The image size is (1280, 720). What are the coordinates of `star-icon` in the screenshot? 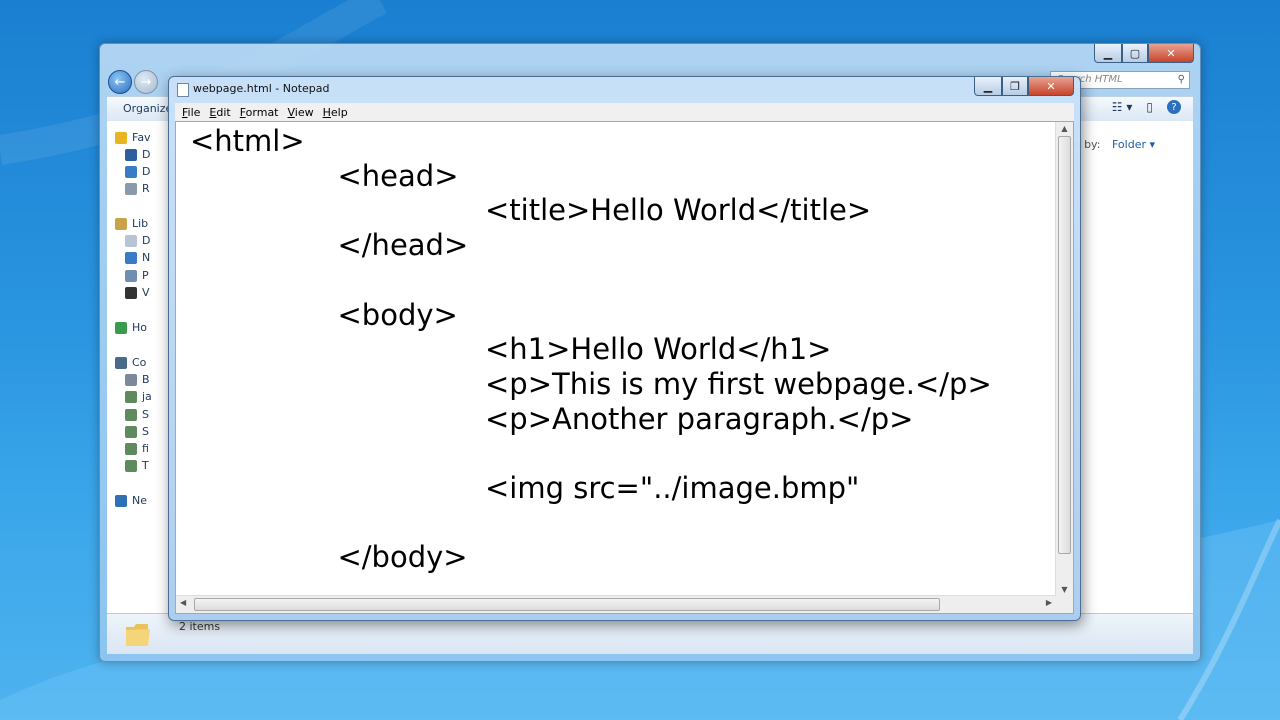 It's located at (121, 137).